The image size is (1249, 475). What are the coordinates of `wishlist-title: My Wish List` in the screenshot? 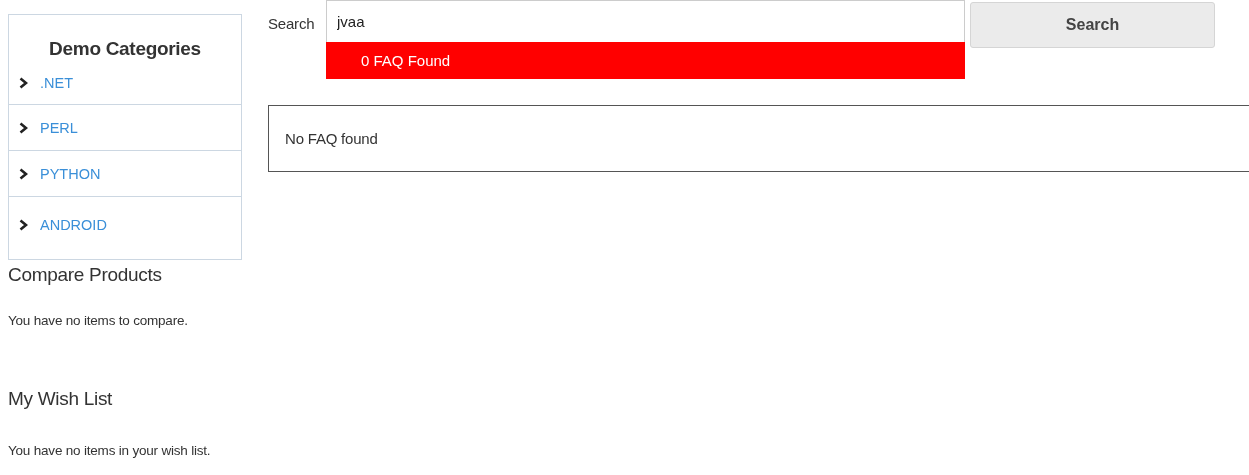 It's located at (61, 399).